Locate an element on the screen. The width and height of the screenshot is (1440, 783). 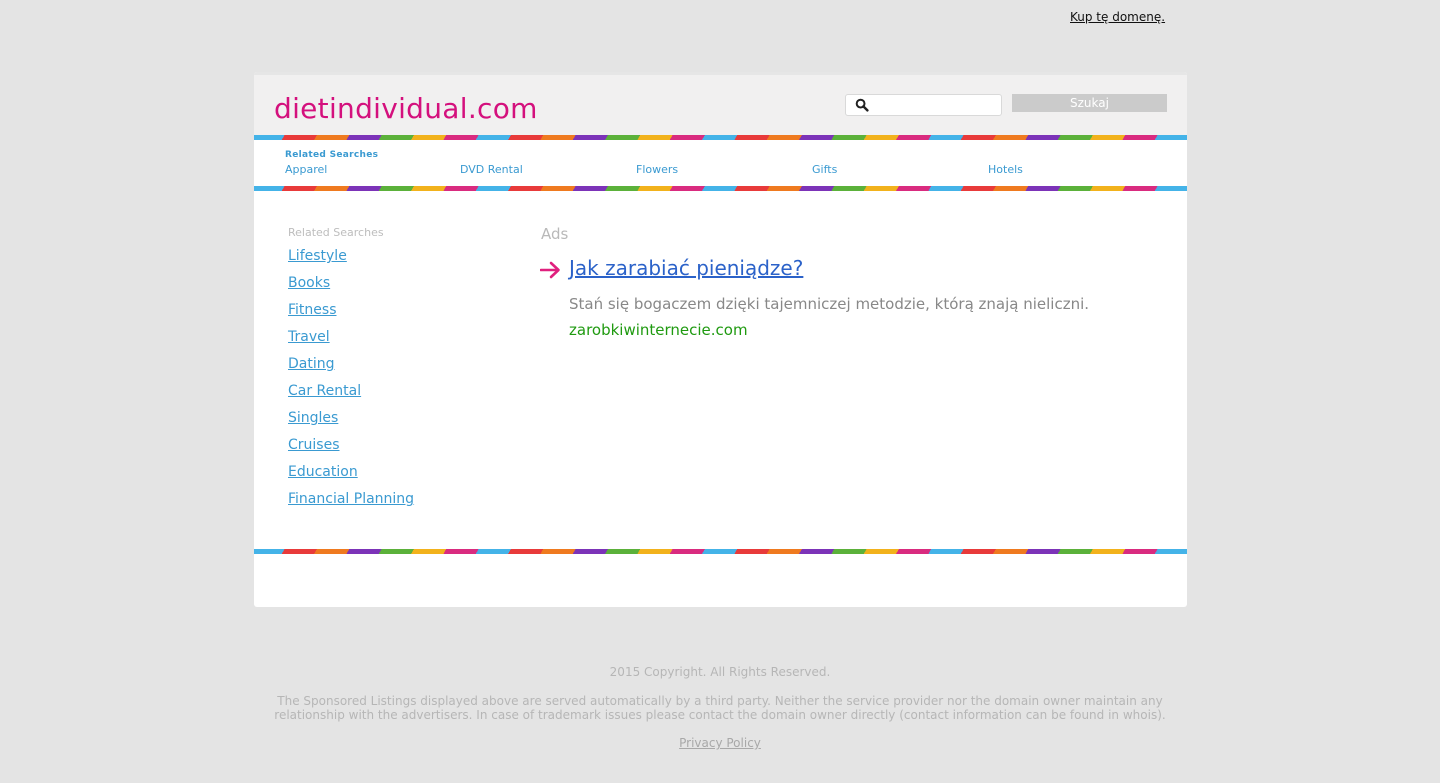
arrow-right-icon is located at coordinates (550, 270).